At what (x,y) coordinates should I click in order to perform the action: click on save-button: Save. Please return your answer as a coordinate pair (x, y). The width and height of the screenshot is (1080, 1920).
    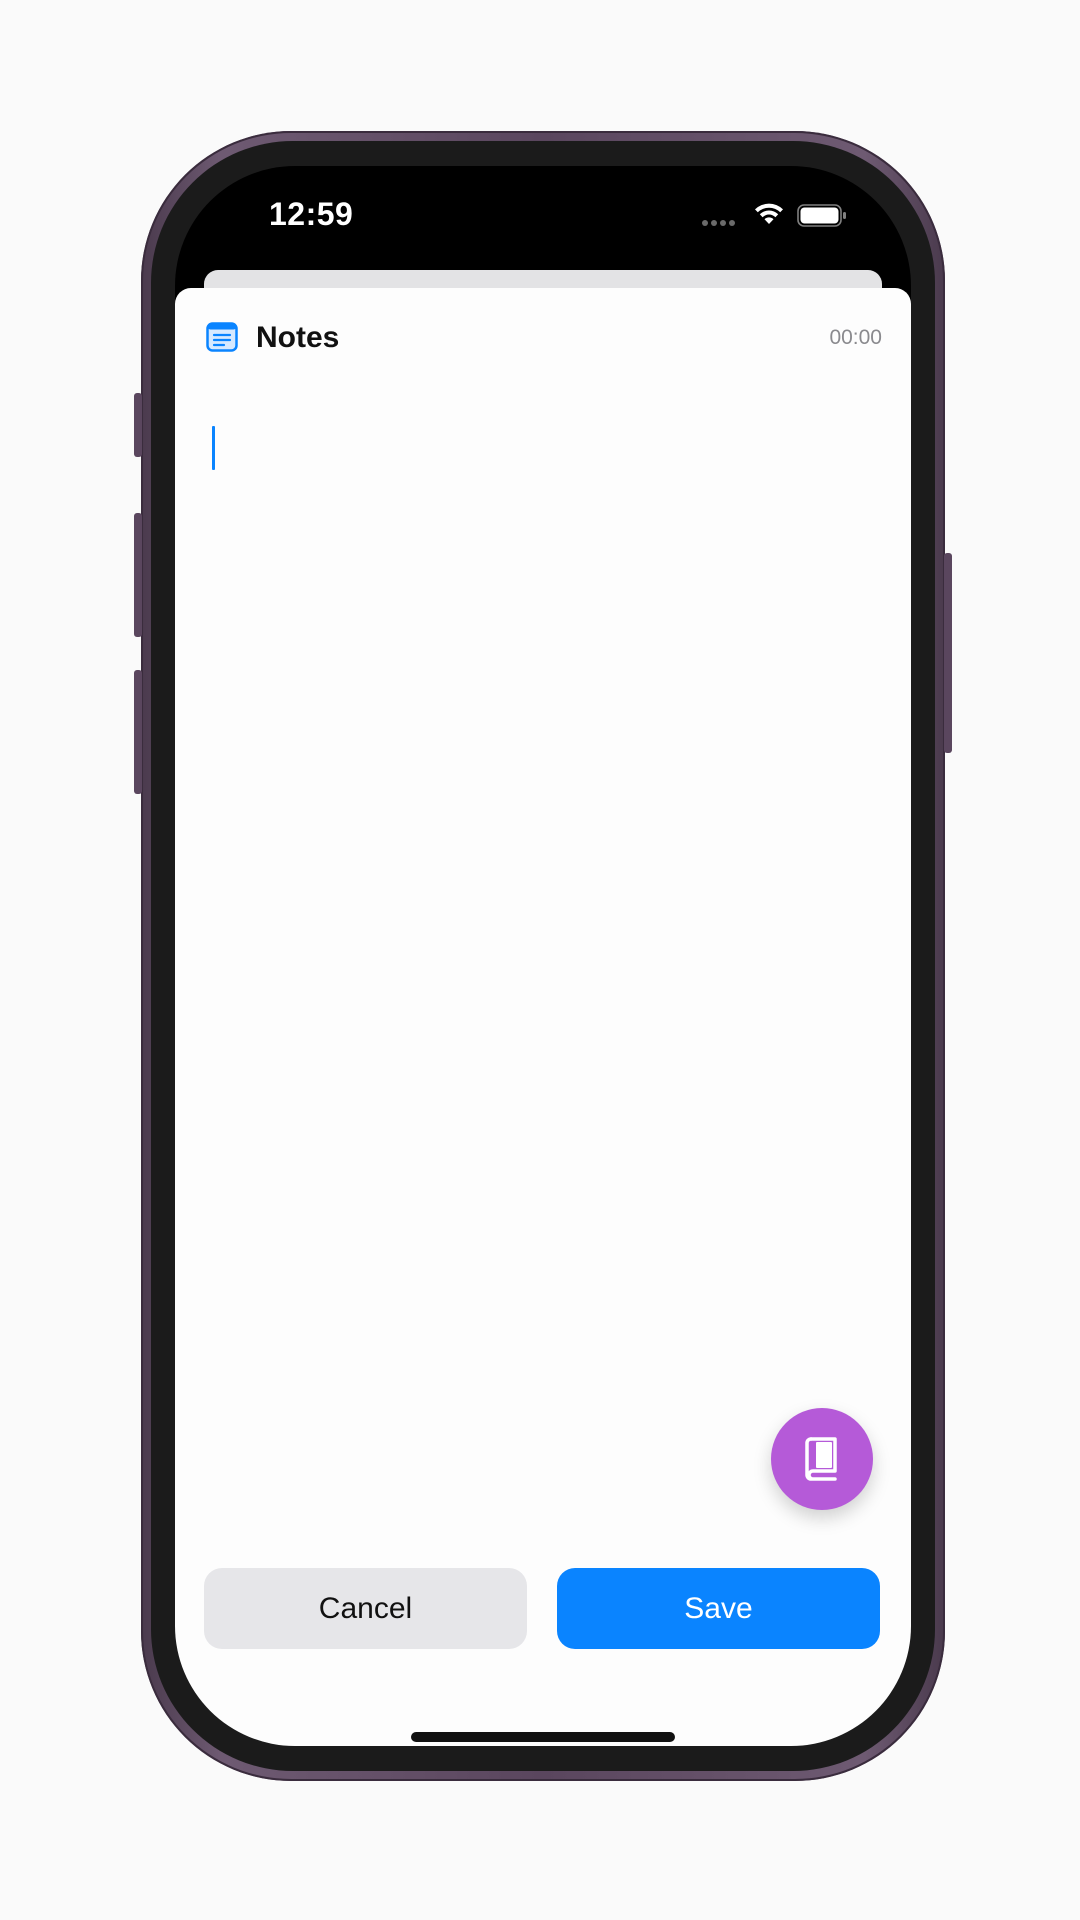
    Looking at the image, I should click on (718, 1608).